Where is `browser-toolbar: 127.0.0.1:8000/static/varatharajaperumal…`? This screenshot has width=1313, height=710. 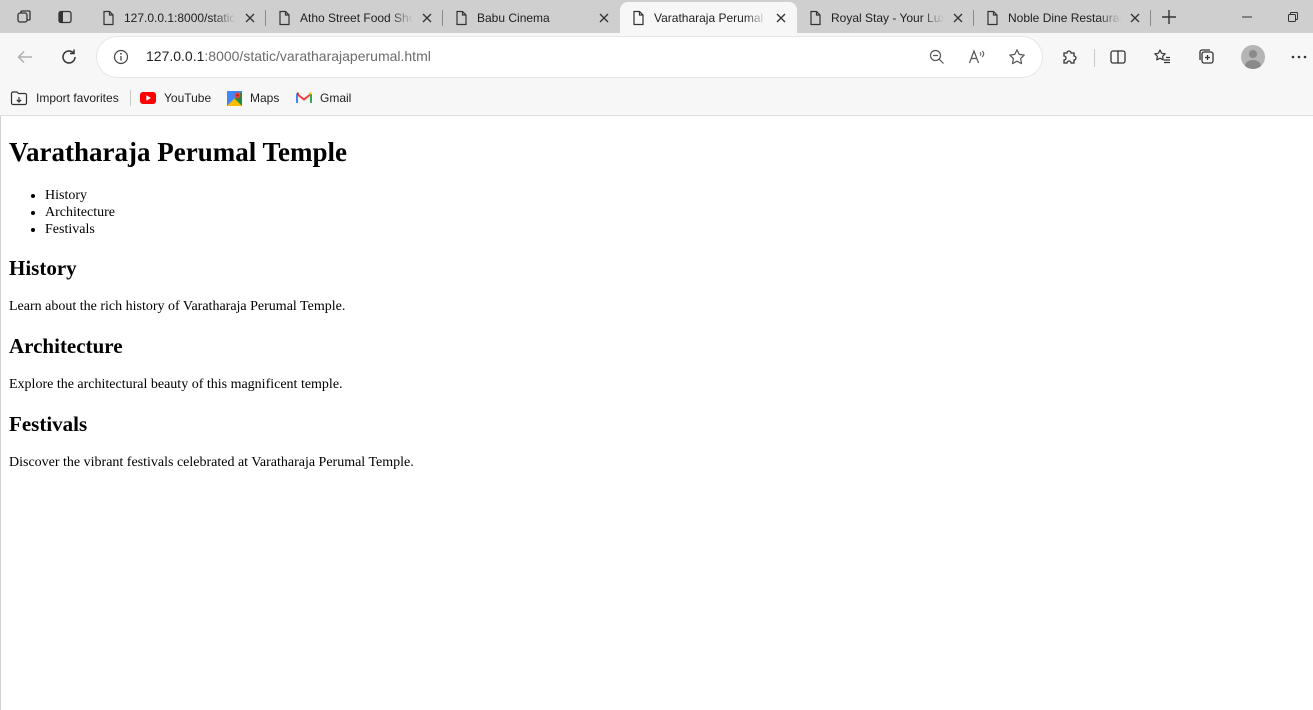
browser-toolbar: 127.0.0.1:8000/static/varatharajaperumal… is located at coordinates (656, 57).